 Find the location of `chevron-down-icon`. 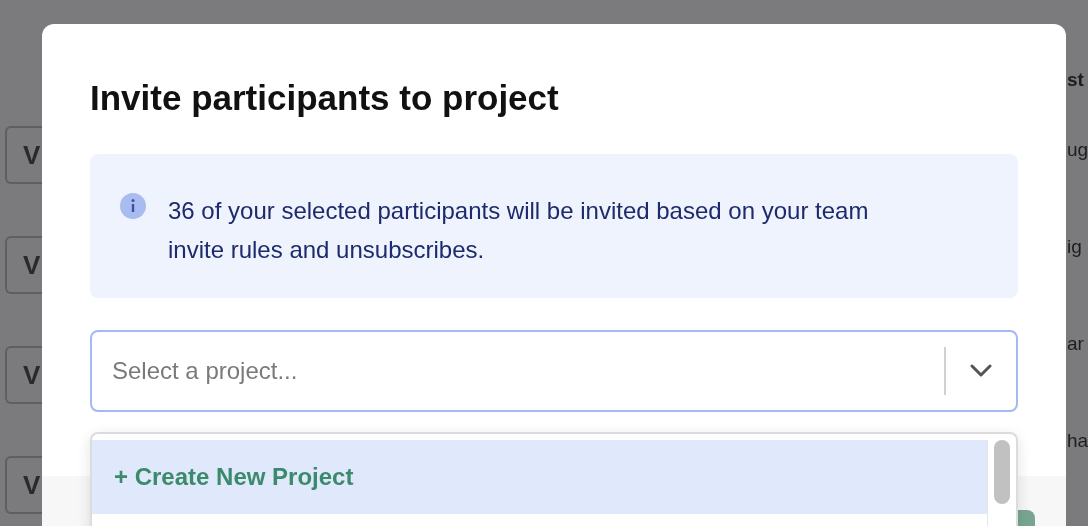

chevron-down-icon is located at coordinates (981, 371).